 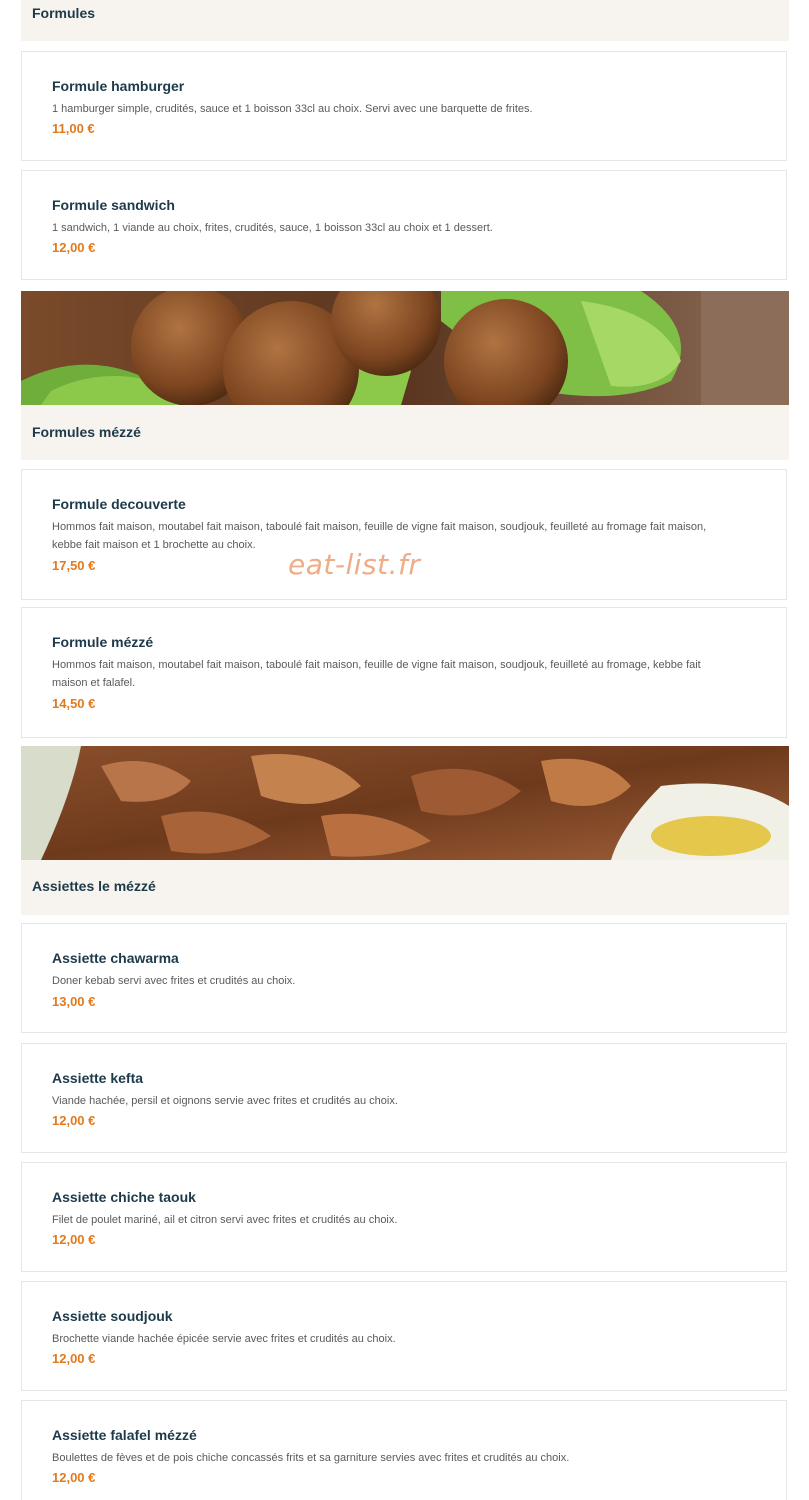 What do you see at coordinates (113, 205) in the screenshot?
I see `menu-item-name: Formule sandwich` at bounding box center [113, 205].